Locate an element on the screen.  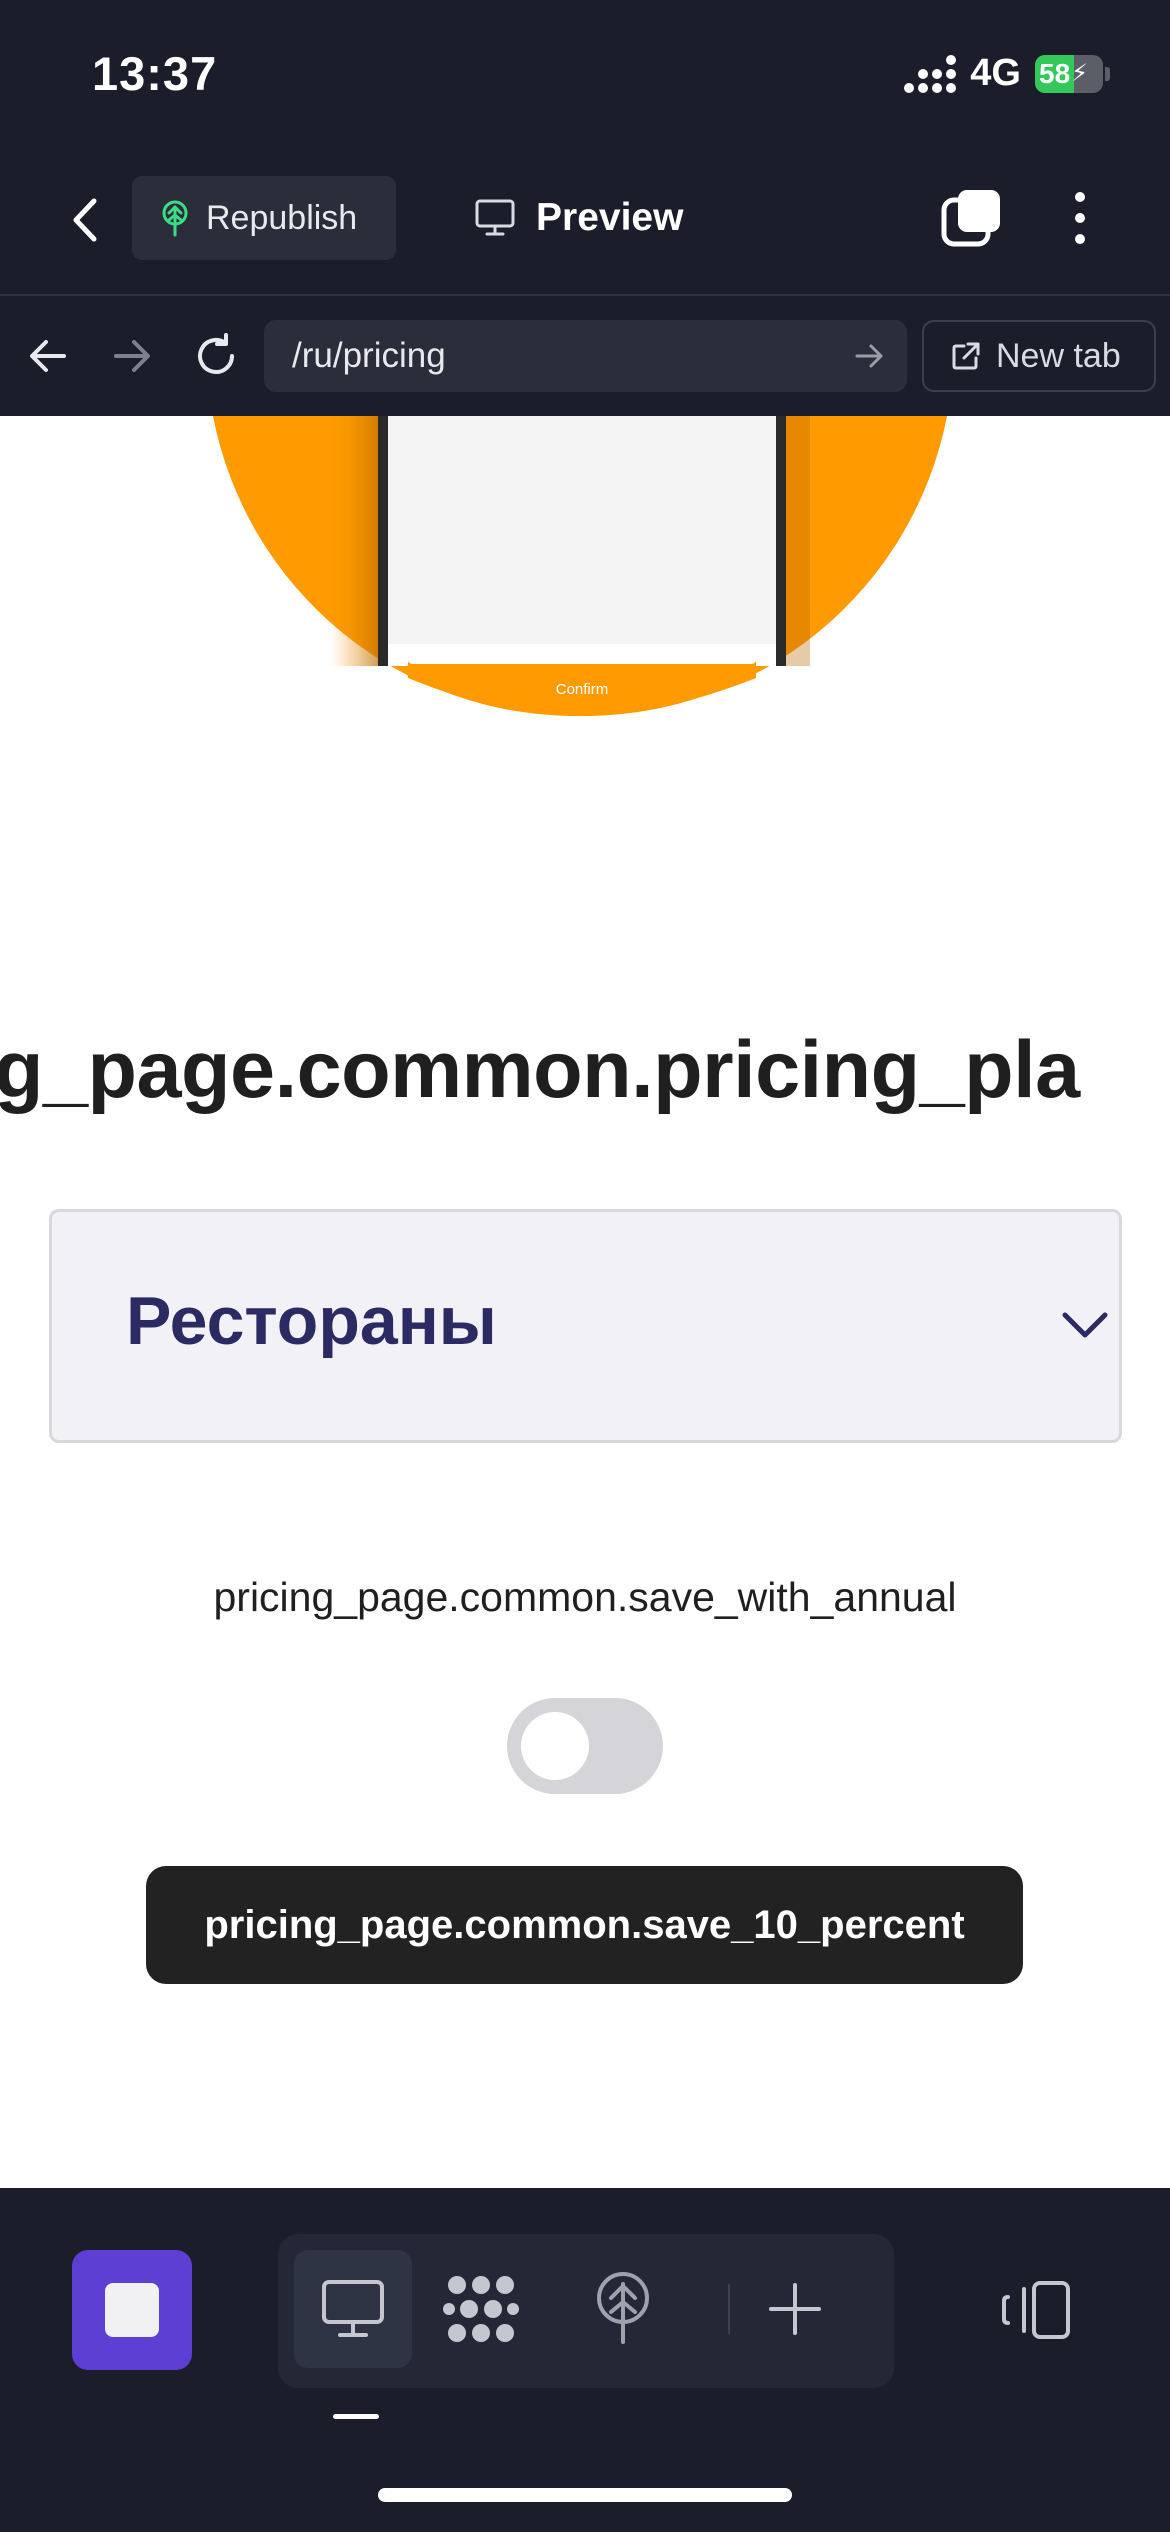
url-text: /ru/pricing is located at coordinates (369, 355).